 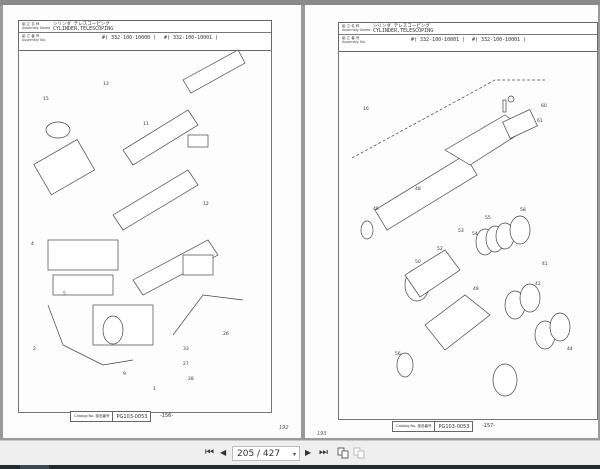 What do you see at coordinates (259, 454) in the screenshot?
I see `page-number-value: 205 / 427` at bounding box center [259, 454].